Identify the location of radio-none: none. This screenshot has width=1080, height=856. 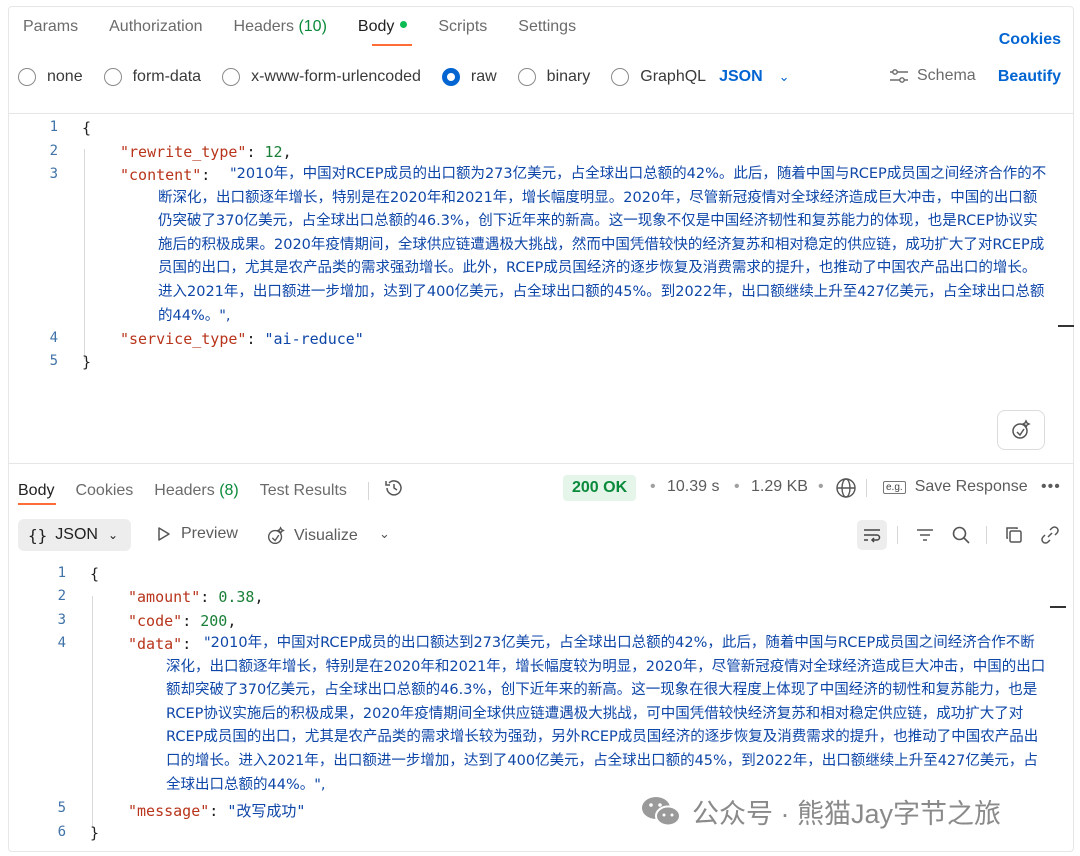
(50, 77).